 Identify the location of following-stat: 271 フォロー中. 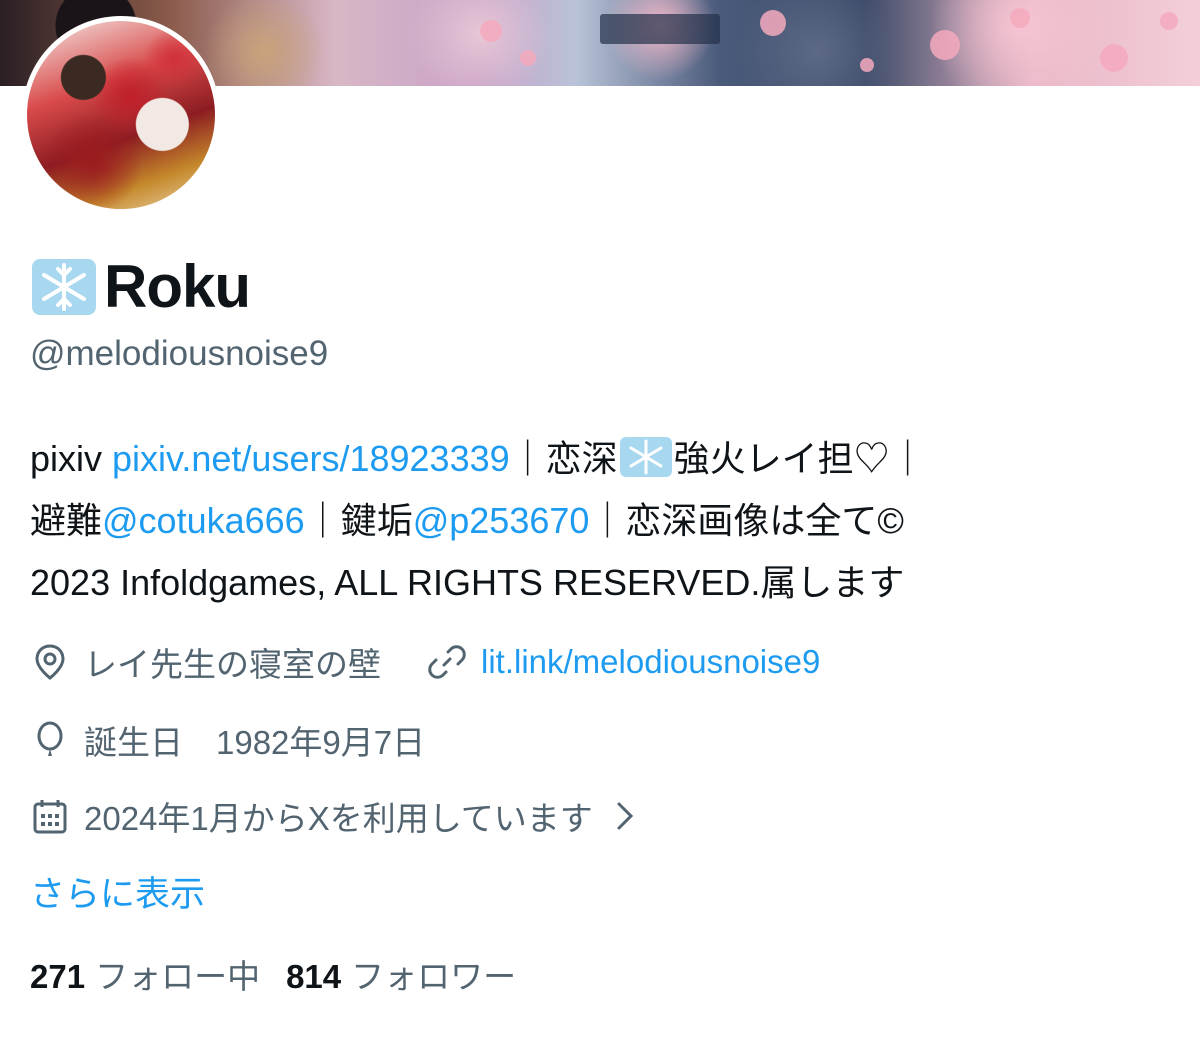
(145, 974).